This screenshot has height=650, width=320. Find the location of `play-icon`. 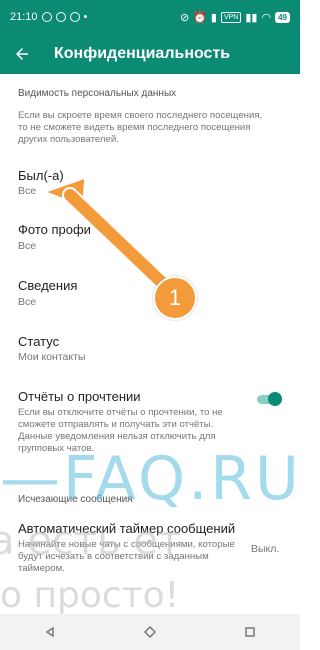

play-icon is located at coordinates (74, 17).